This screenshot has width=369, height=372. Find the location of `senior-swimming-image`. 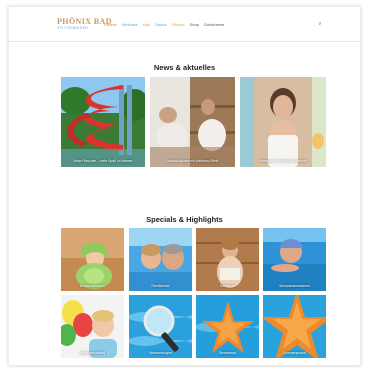

senior-swimming-image is located at coordinates (294, 259).